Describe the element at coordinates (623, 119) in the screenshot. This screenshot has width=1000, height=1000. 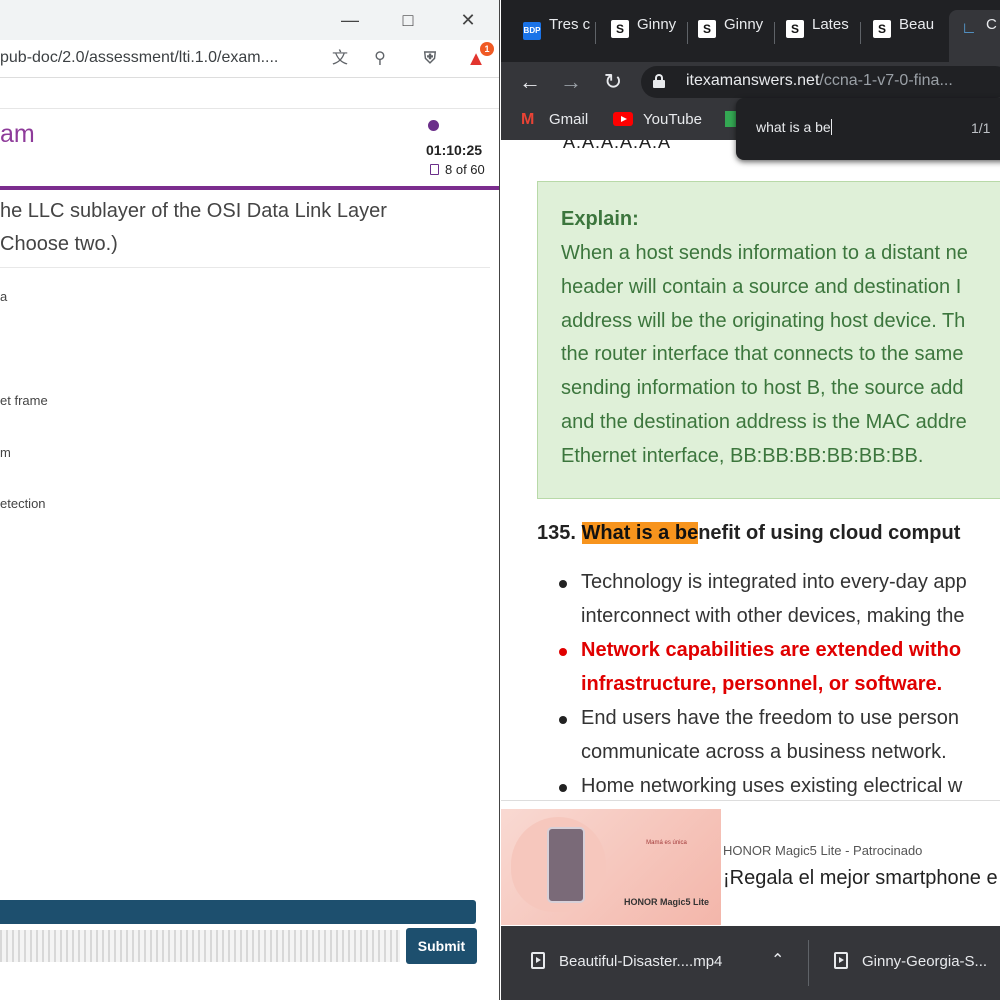
I see `youtube-icon` at that location.